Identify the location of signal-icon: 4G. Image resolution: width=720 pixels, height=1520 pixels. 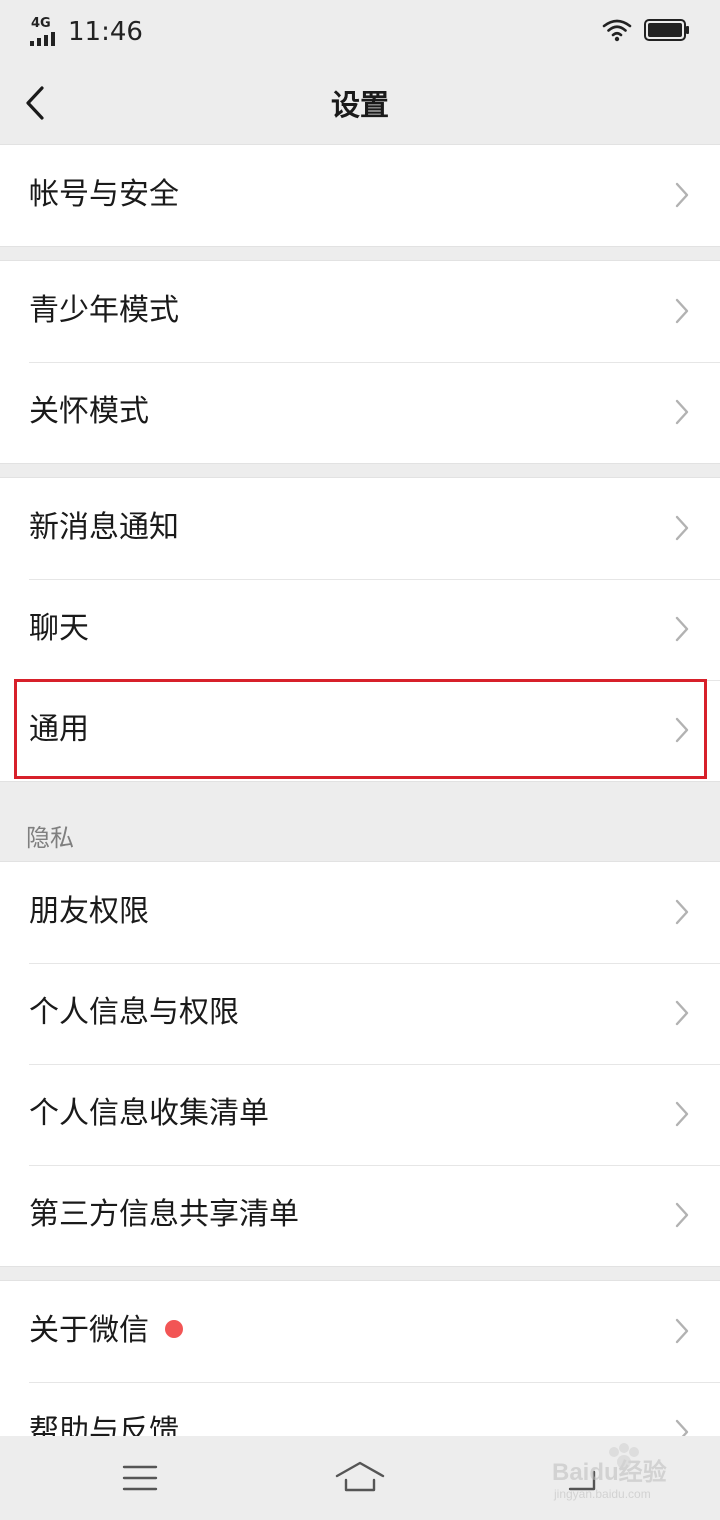
(46, 31).